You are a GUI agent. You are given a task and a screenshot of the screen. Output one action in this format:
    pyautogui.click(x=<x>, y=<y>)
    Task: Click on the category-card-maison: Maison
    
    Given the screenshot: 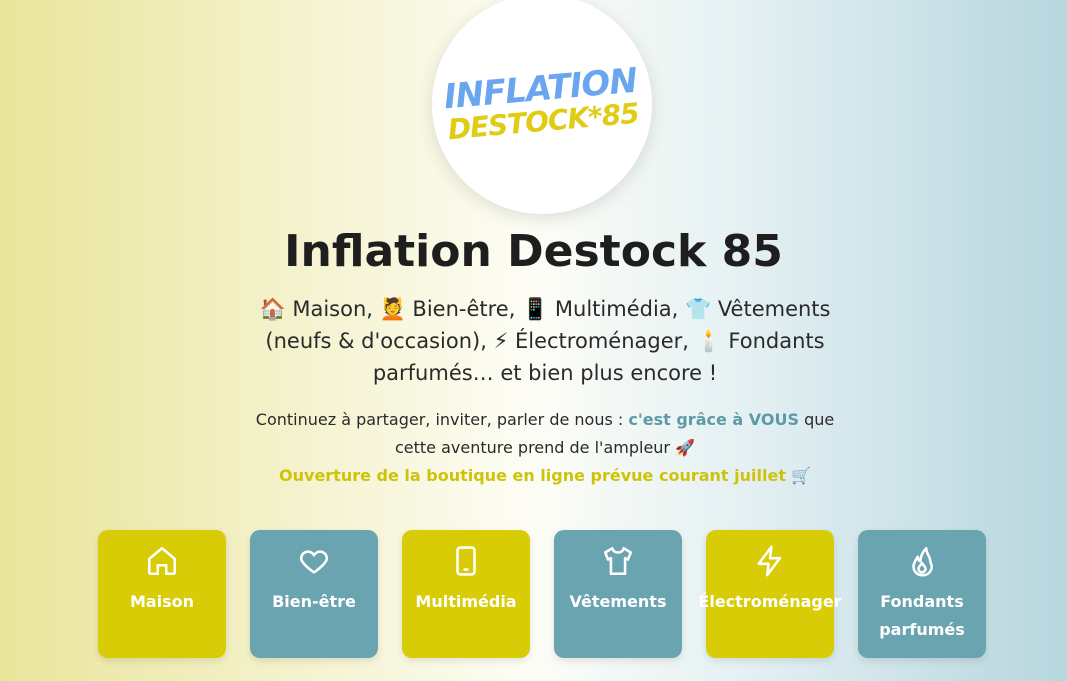 What is the action you would take?
    pyautogui.click(x=162, y=594)
    